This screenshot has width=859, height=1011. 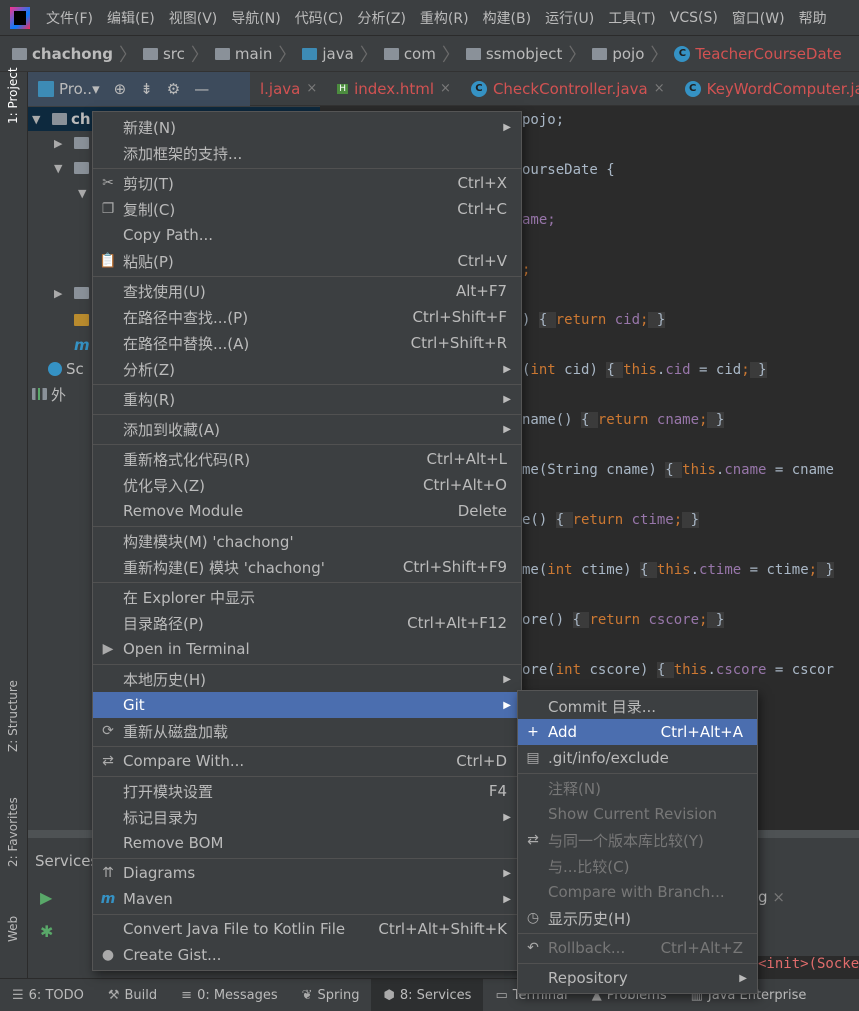 I want to click on menu-item-maven: m Maven ▶, so click(x=307, y=899).